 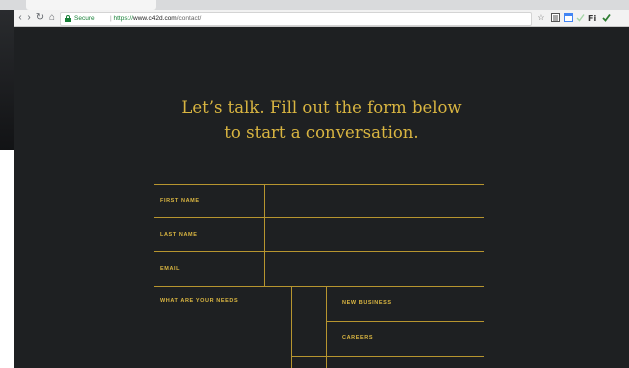 I want to click on headline-line-2: to start a conversation., so click(x=321, y=132).